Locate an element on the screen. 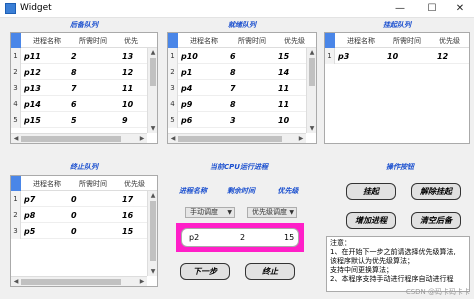 The height and width of the screenshot is (299, 474). table-row: 5 p6 3 10 is located at coordinates (237, 120).